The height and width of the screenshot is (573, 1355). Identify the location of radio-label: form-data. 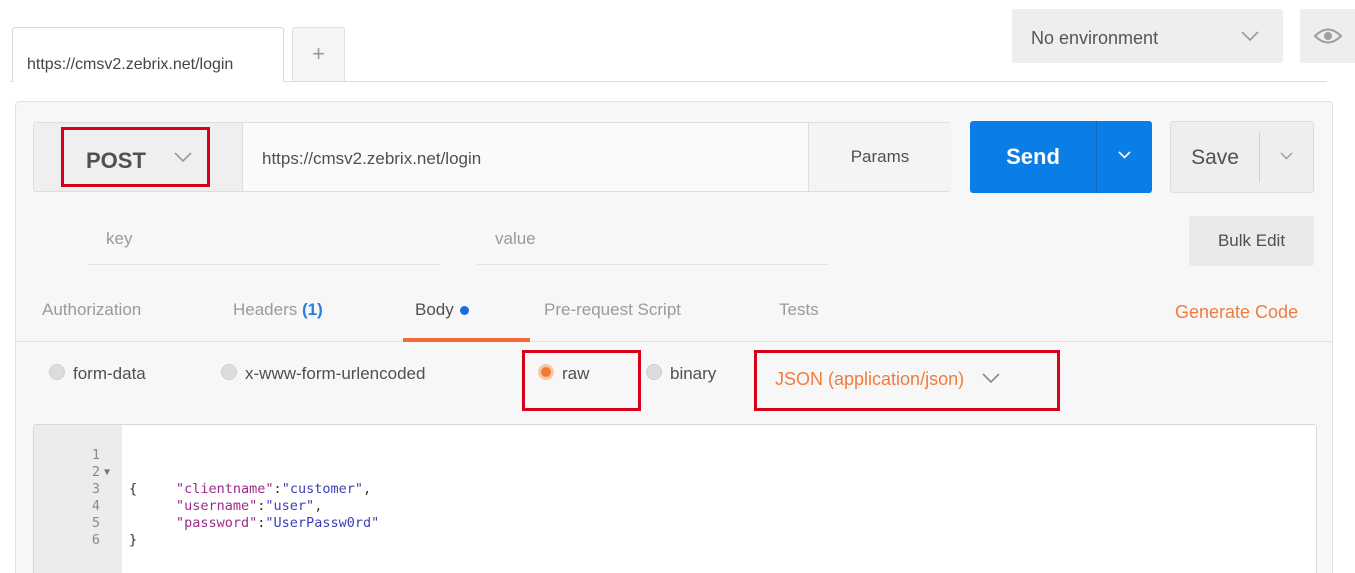
(109, 373).